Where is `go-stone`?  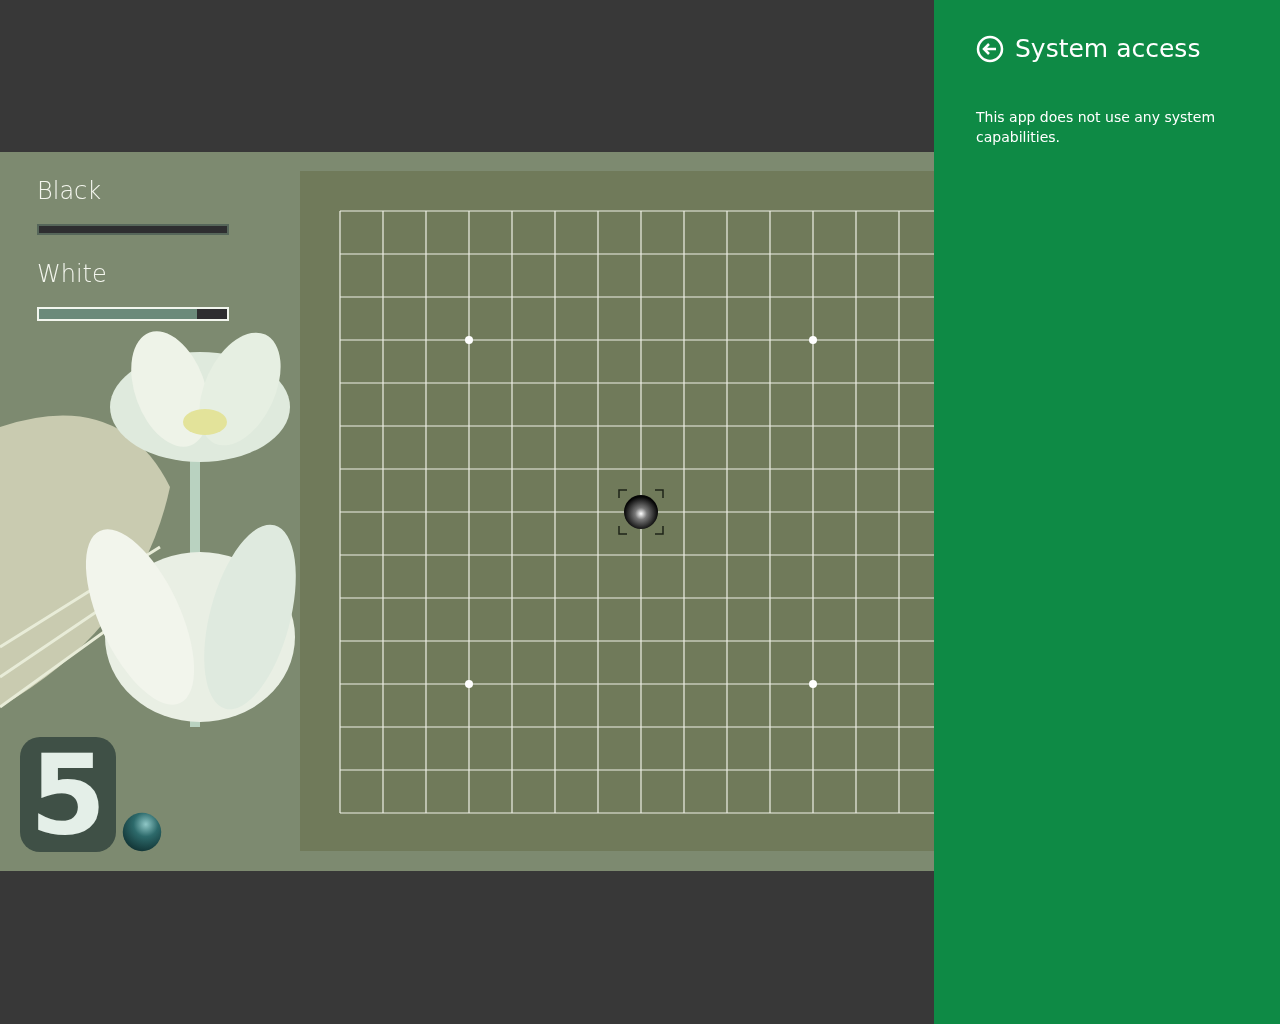
go-stone is located at coordinates (641, 512).